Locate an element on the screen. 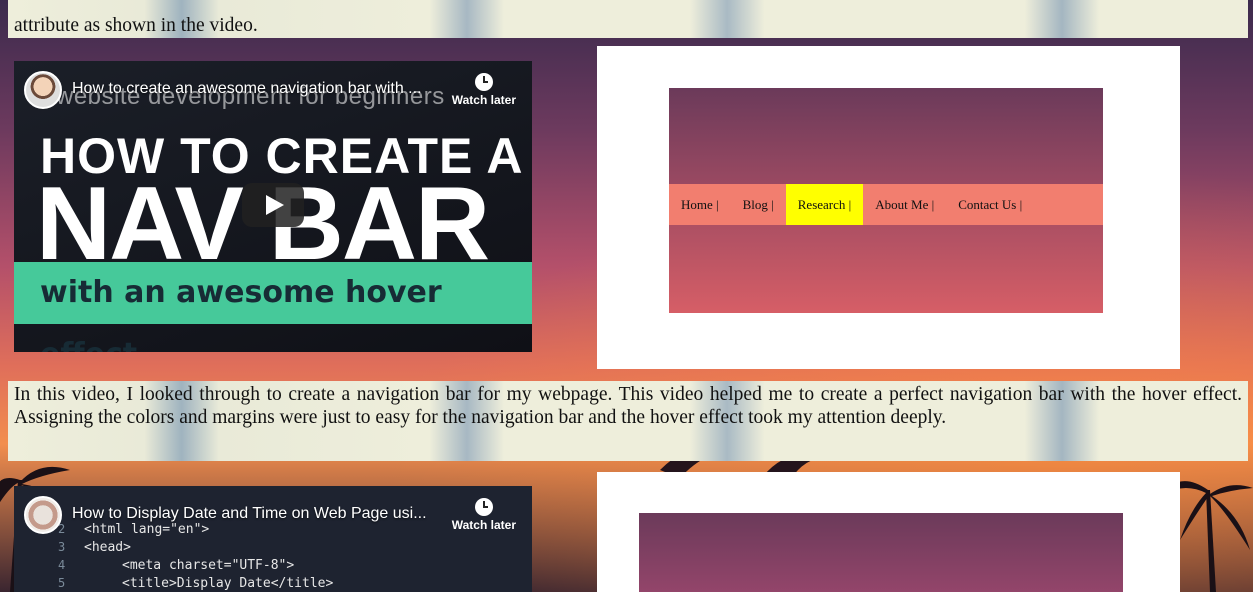 This screenshot has height=592, width=1253. preview-nav-item-contact-us: Contact Us | is located at coordinates (990, 204).